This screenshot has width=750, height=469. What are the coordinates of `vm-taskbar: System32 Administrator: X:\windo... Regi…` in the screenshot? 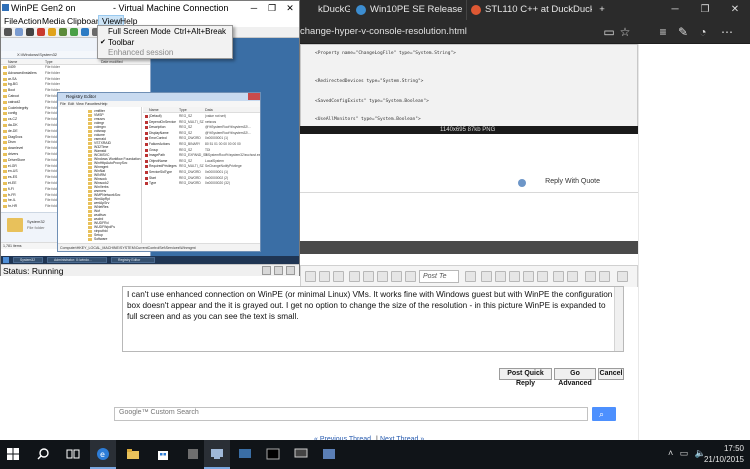 It's located at (150, 260).